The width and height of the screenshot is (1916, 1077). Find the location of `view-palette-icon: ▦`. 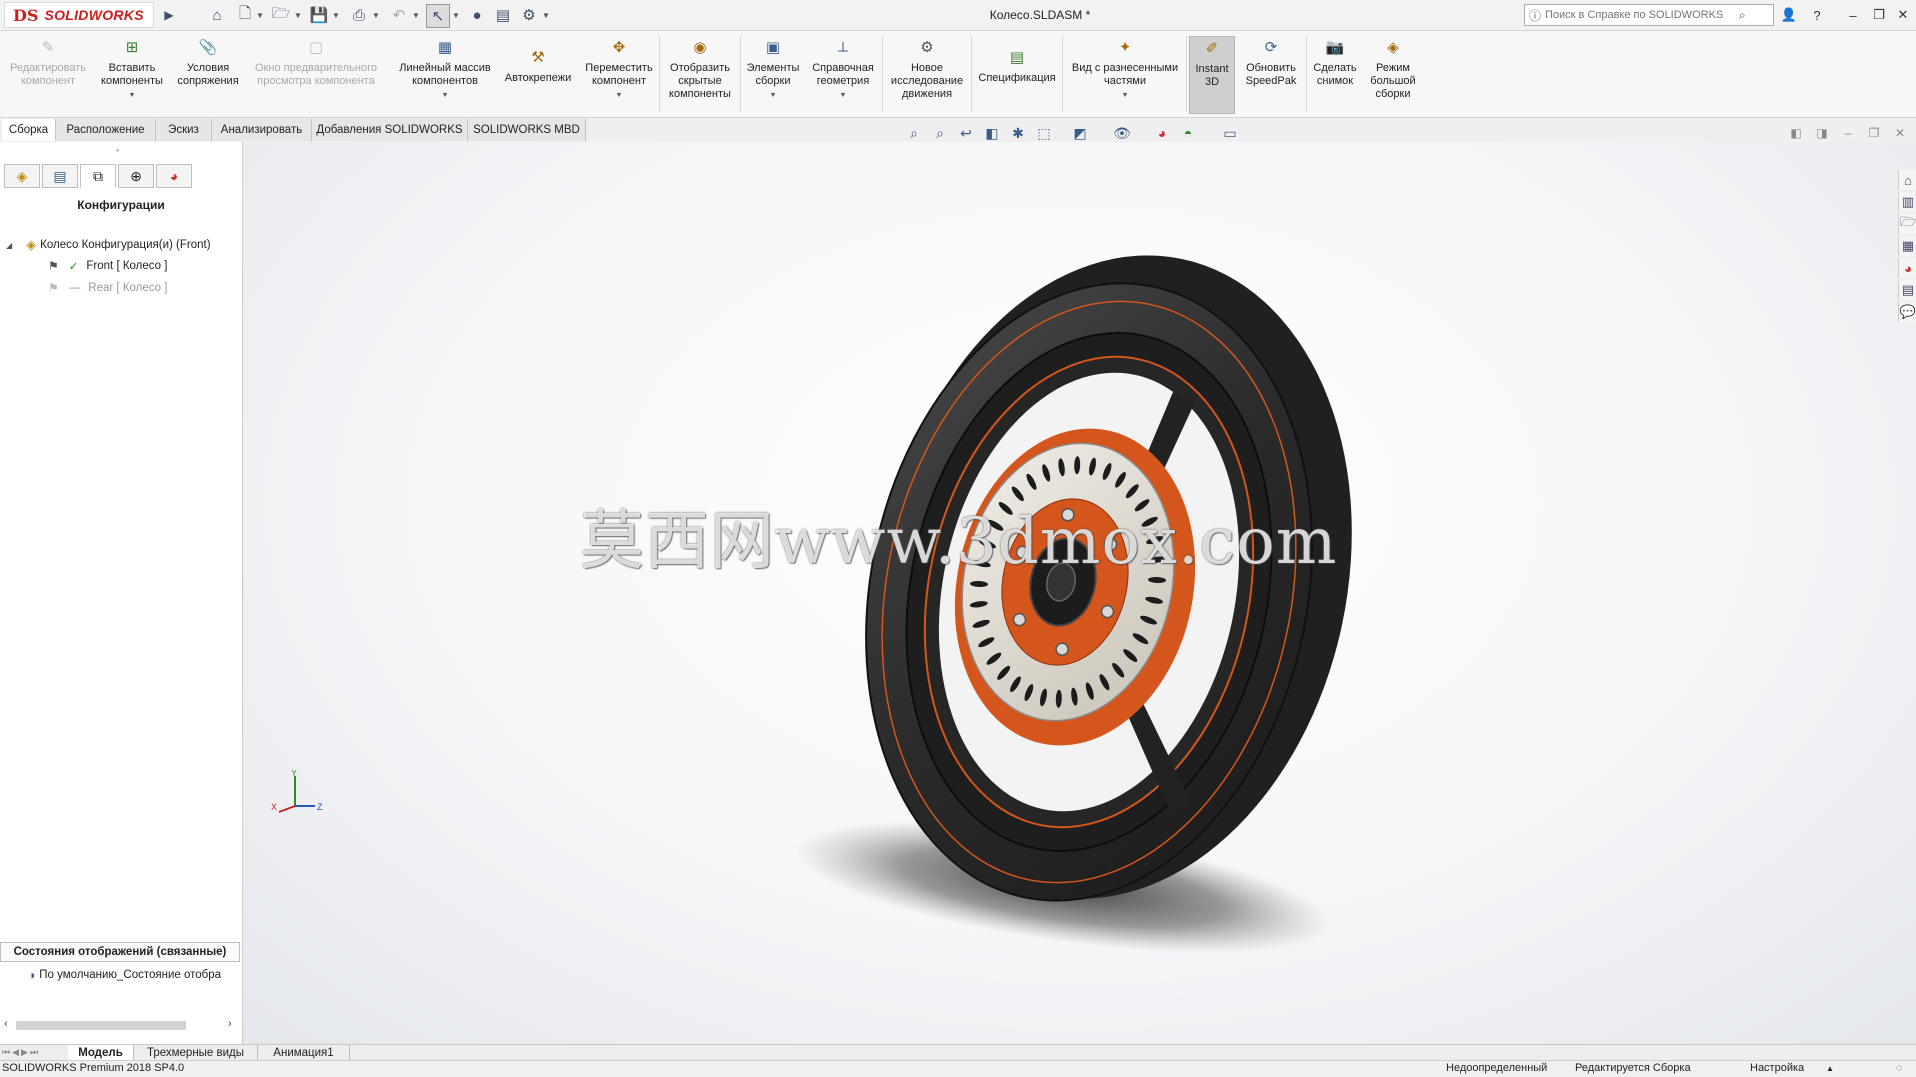

view-palette-icon: ▦ is located at coordinates (1907, 246).